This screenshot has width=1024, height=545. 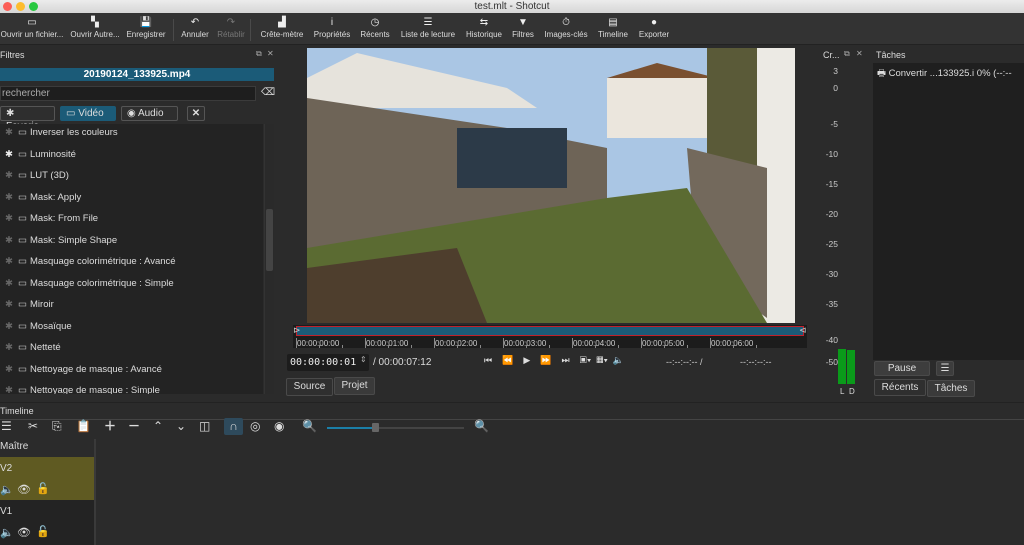 I want to click on crête-mètre-button: ▟ Crête-mètre, so click(x=282, y=27).